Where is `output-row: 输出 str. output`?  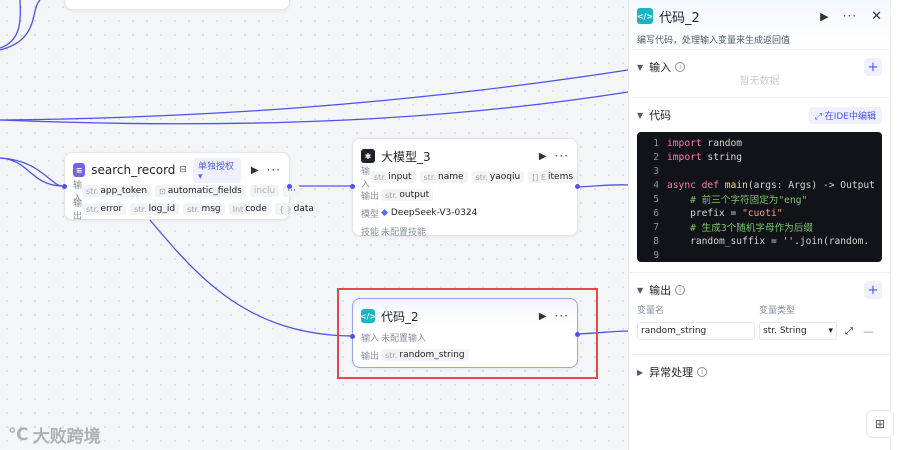 output-row: 输出 str. output is located at coordinates (465, 195).